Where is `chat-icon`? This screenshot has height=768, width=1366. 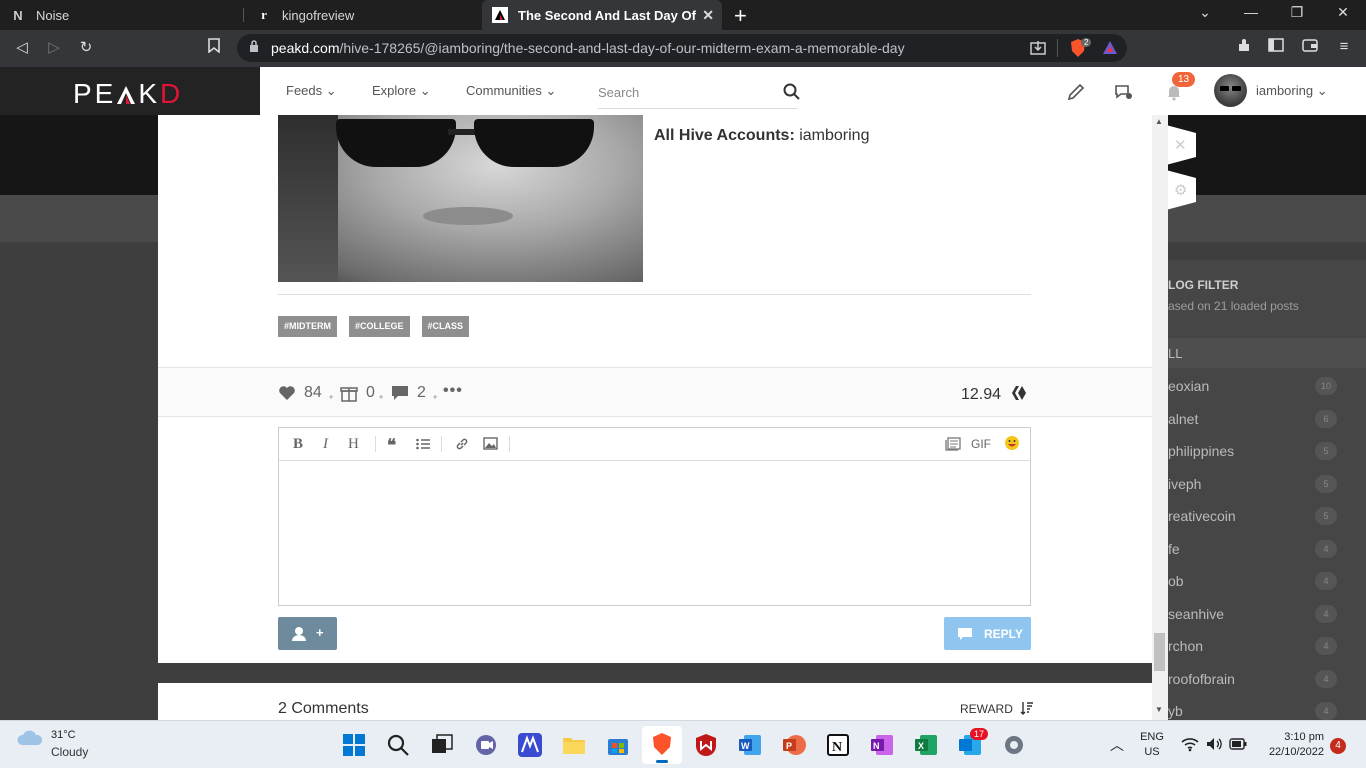 chat-icon is located at coordinates (1124, 92).